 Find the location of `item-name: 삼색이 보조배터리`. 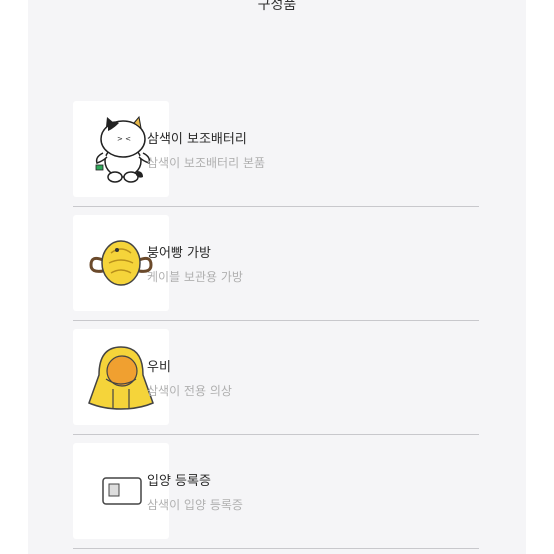

item-name: 삼색이 보조배터리 is located at coordinates (197, 139).